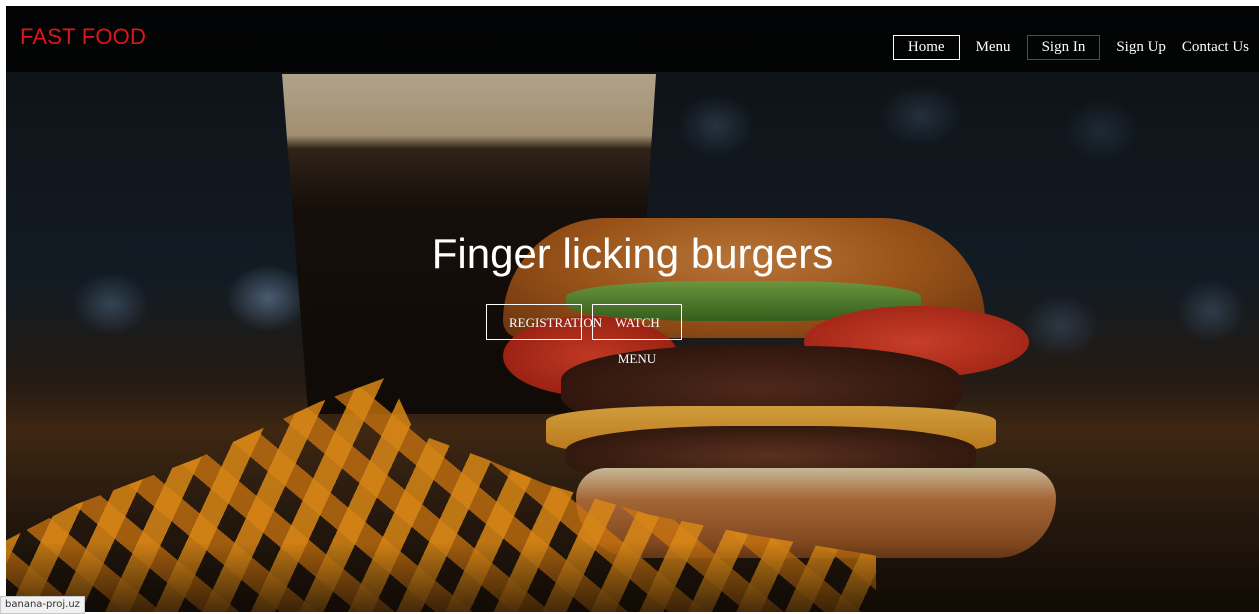  Describe the element at coordinates (83, 37) in the screenshot. I see `brand-logo: FAST FOOD` at that location.